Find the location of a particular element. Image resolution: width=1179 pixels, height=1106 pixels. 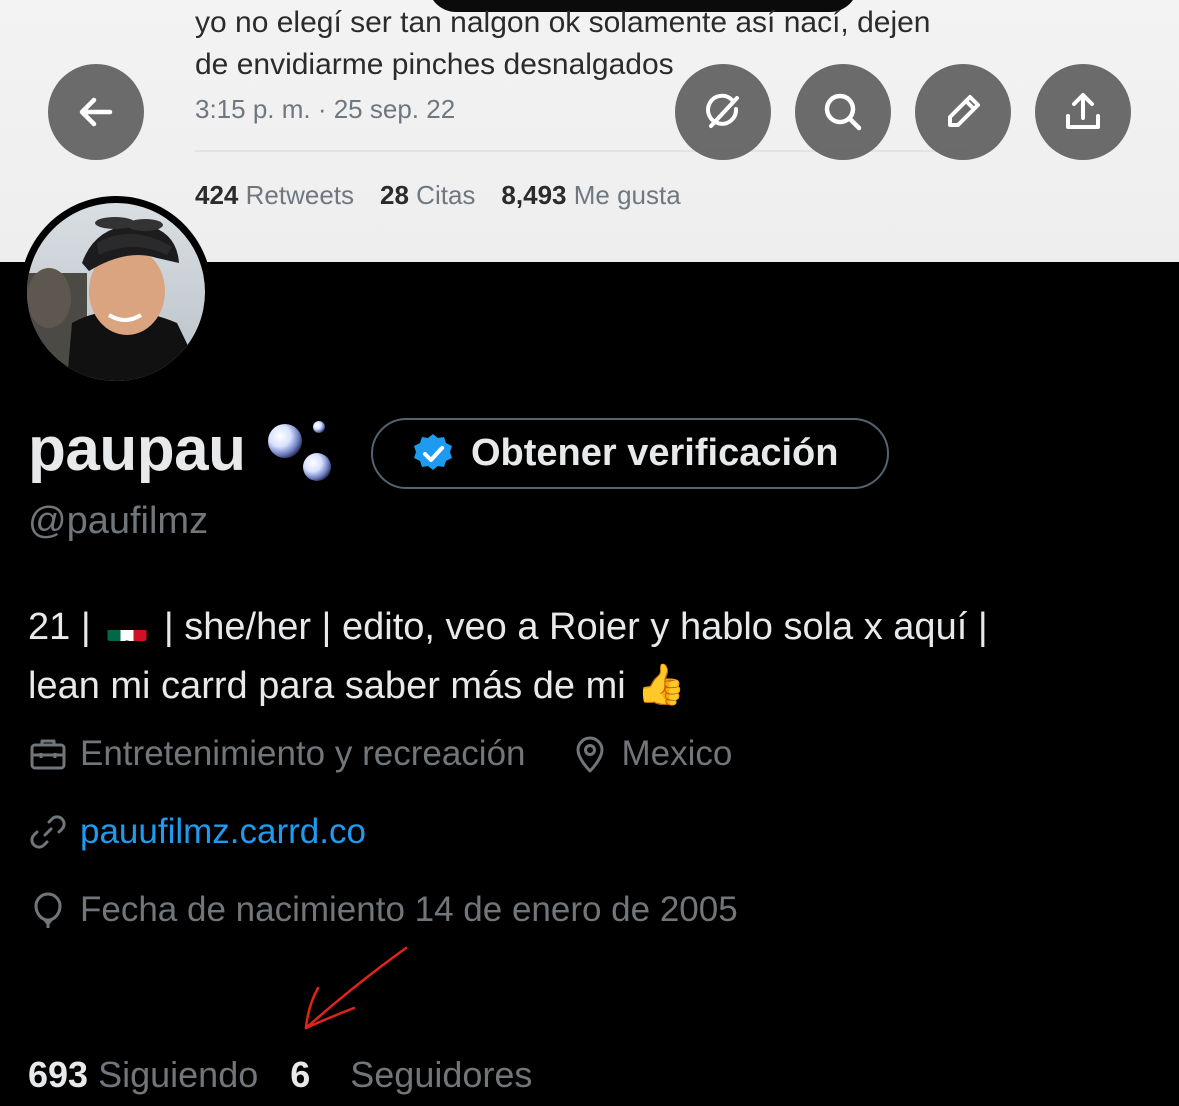

follow-stats: 693 Siguiendo 6 Seguidores is located at coordinates (280, 1075).